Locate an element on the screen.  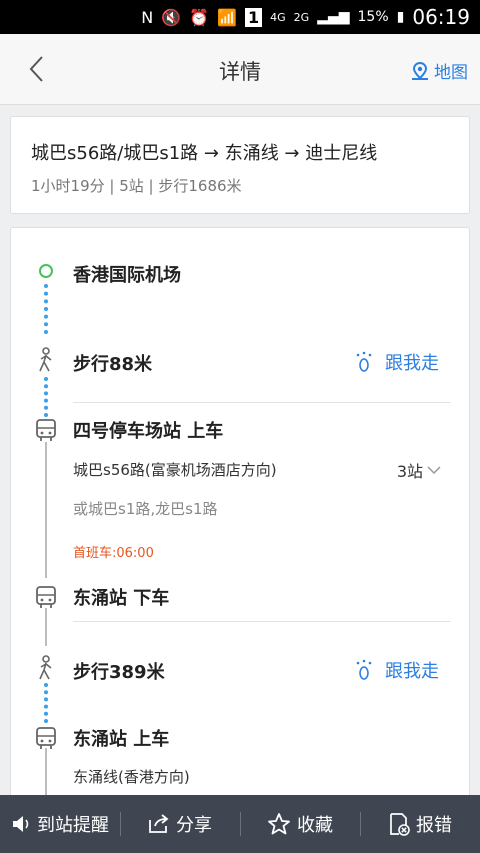
follow-me-button-1: 跟我走 is located at coordinates (397, 362).